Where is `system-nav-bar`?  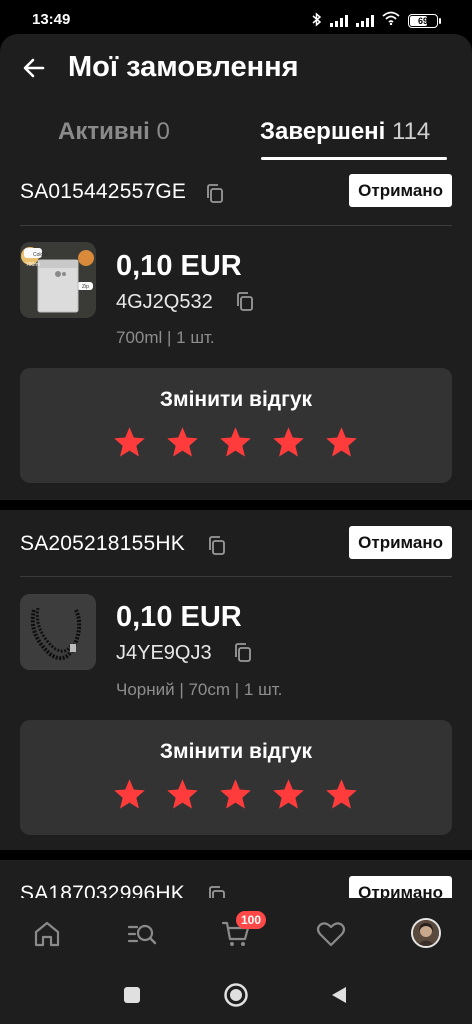 system-nav-bar is located at coordinates (236, 996).